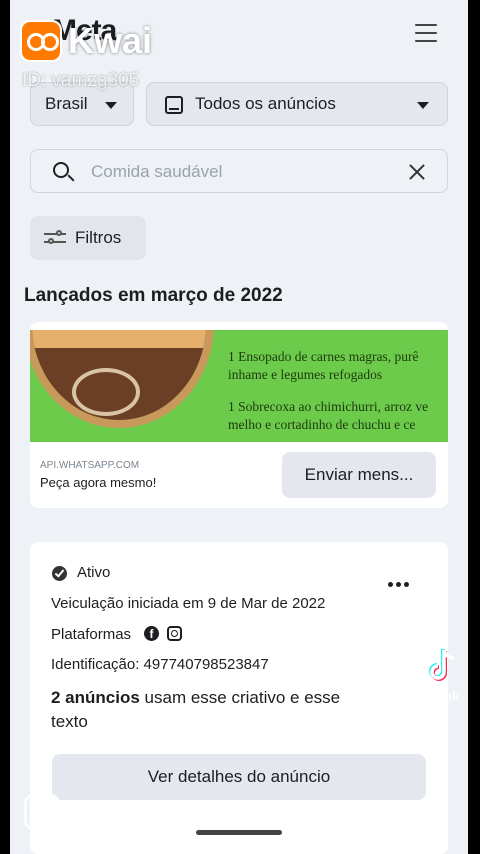 Image resolution: width=480 pixels, height=854 pixels. I want to click on ad-image-line: inhame e legumes refogados, so click(305, 374).